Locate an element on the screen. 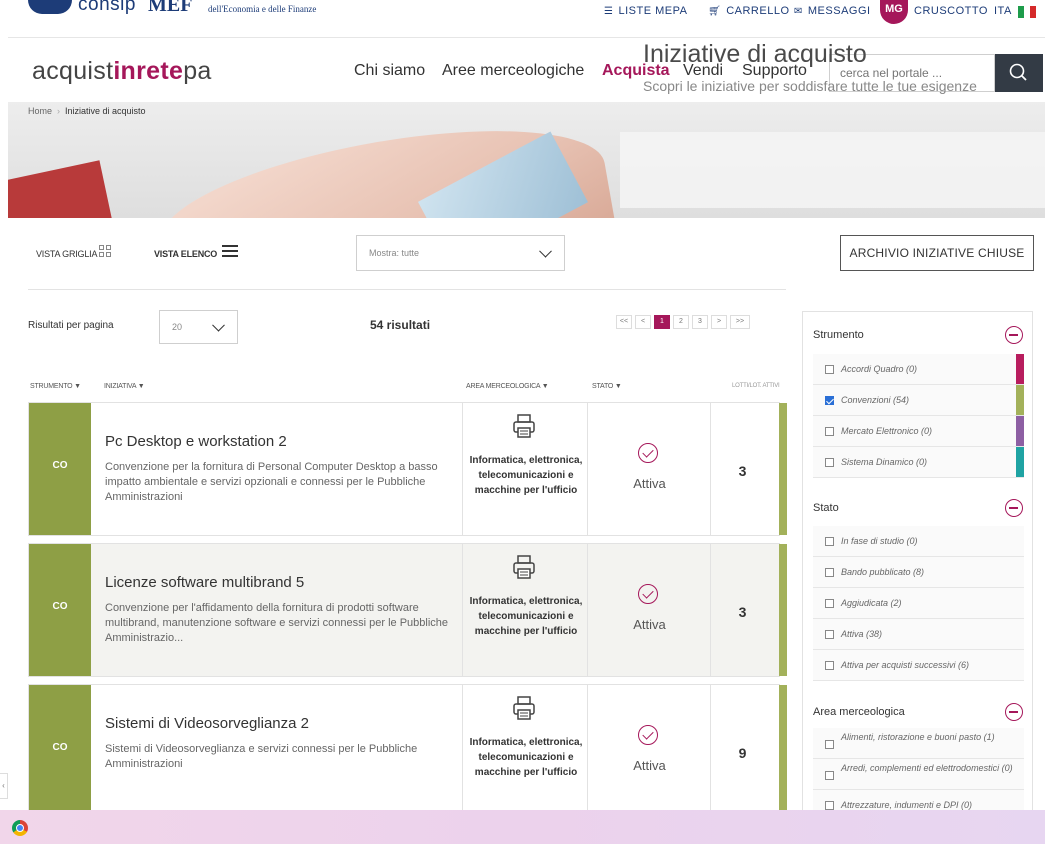 The width and height of the screenshot is (1045, 844). filter-option-convenzioni: Convenzioni (54) is located at coordinates (918, 400).